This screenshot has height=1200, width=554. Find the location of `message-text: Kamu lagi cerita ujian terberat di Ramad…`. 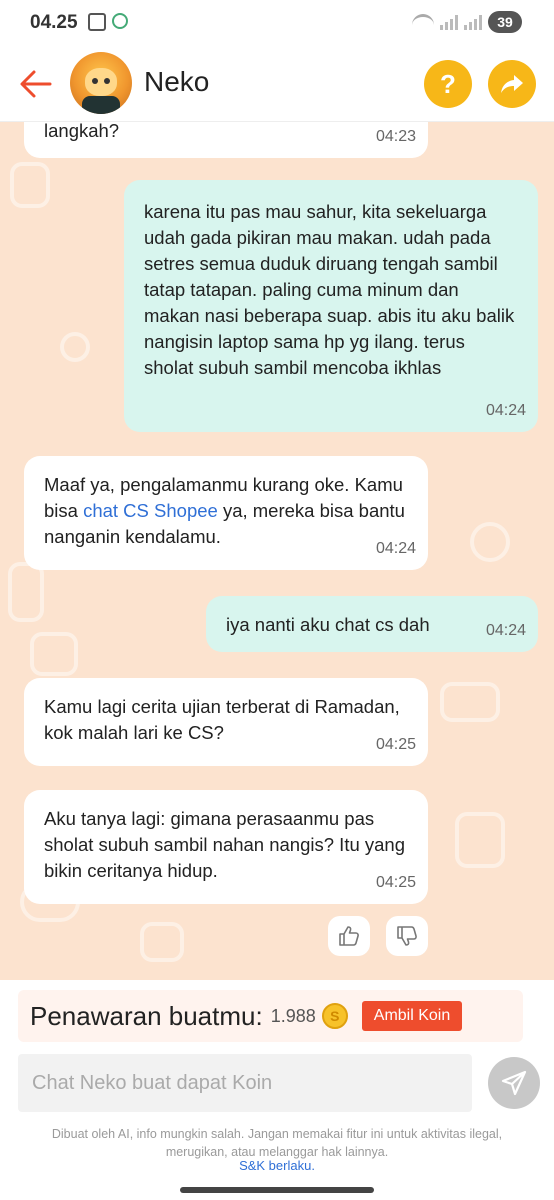

message-text: Kamu lagi cerita ujian terberat di Ramad… is located at coordinates (222, 719).